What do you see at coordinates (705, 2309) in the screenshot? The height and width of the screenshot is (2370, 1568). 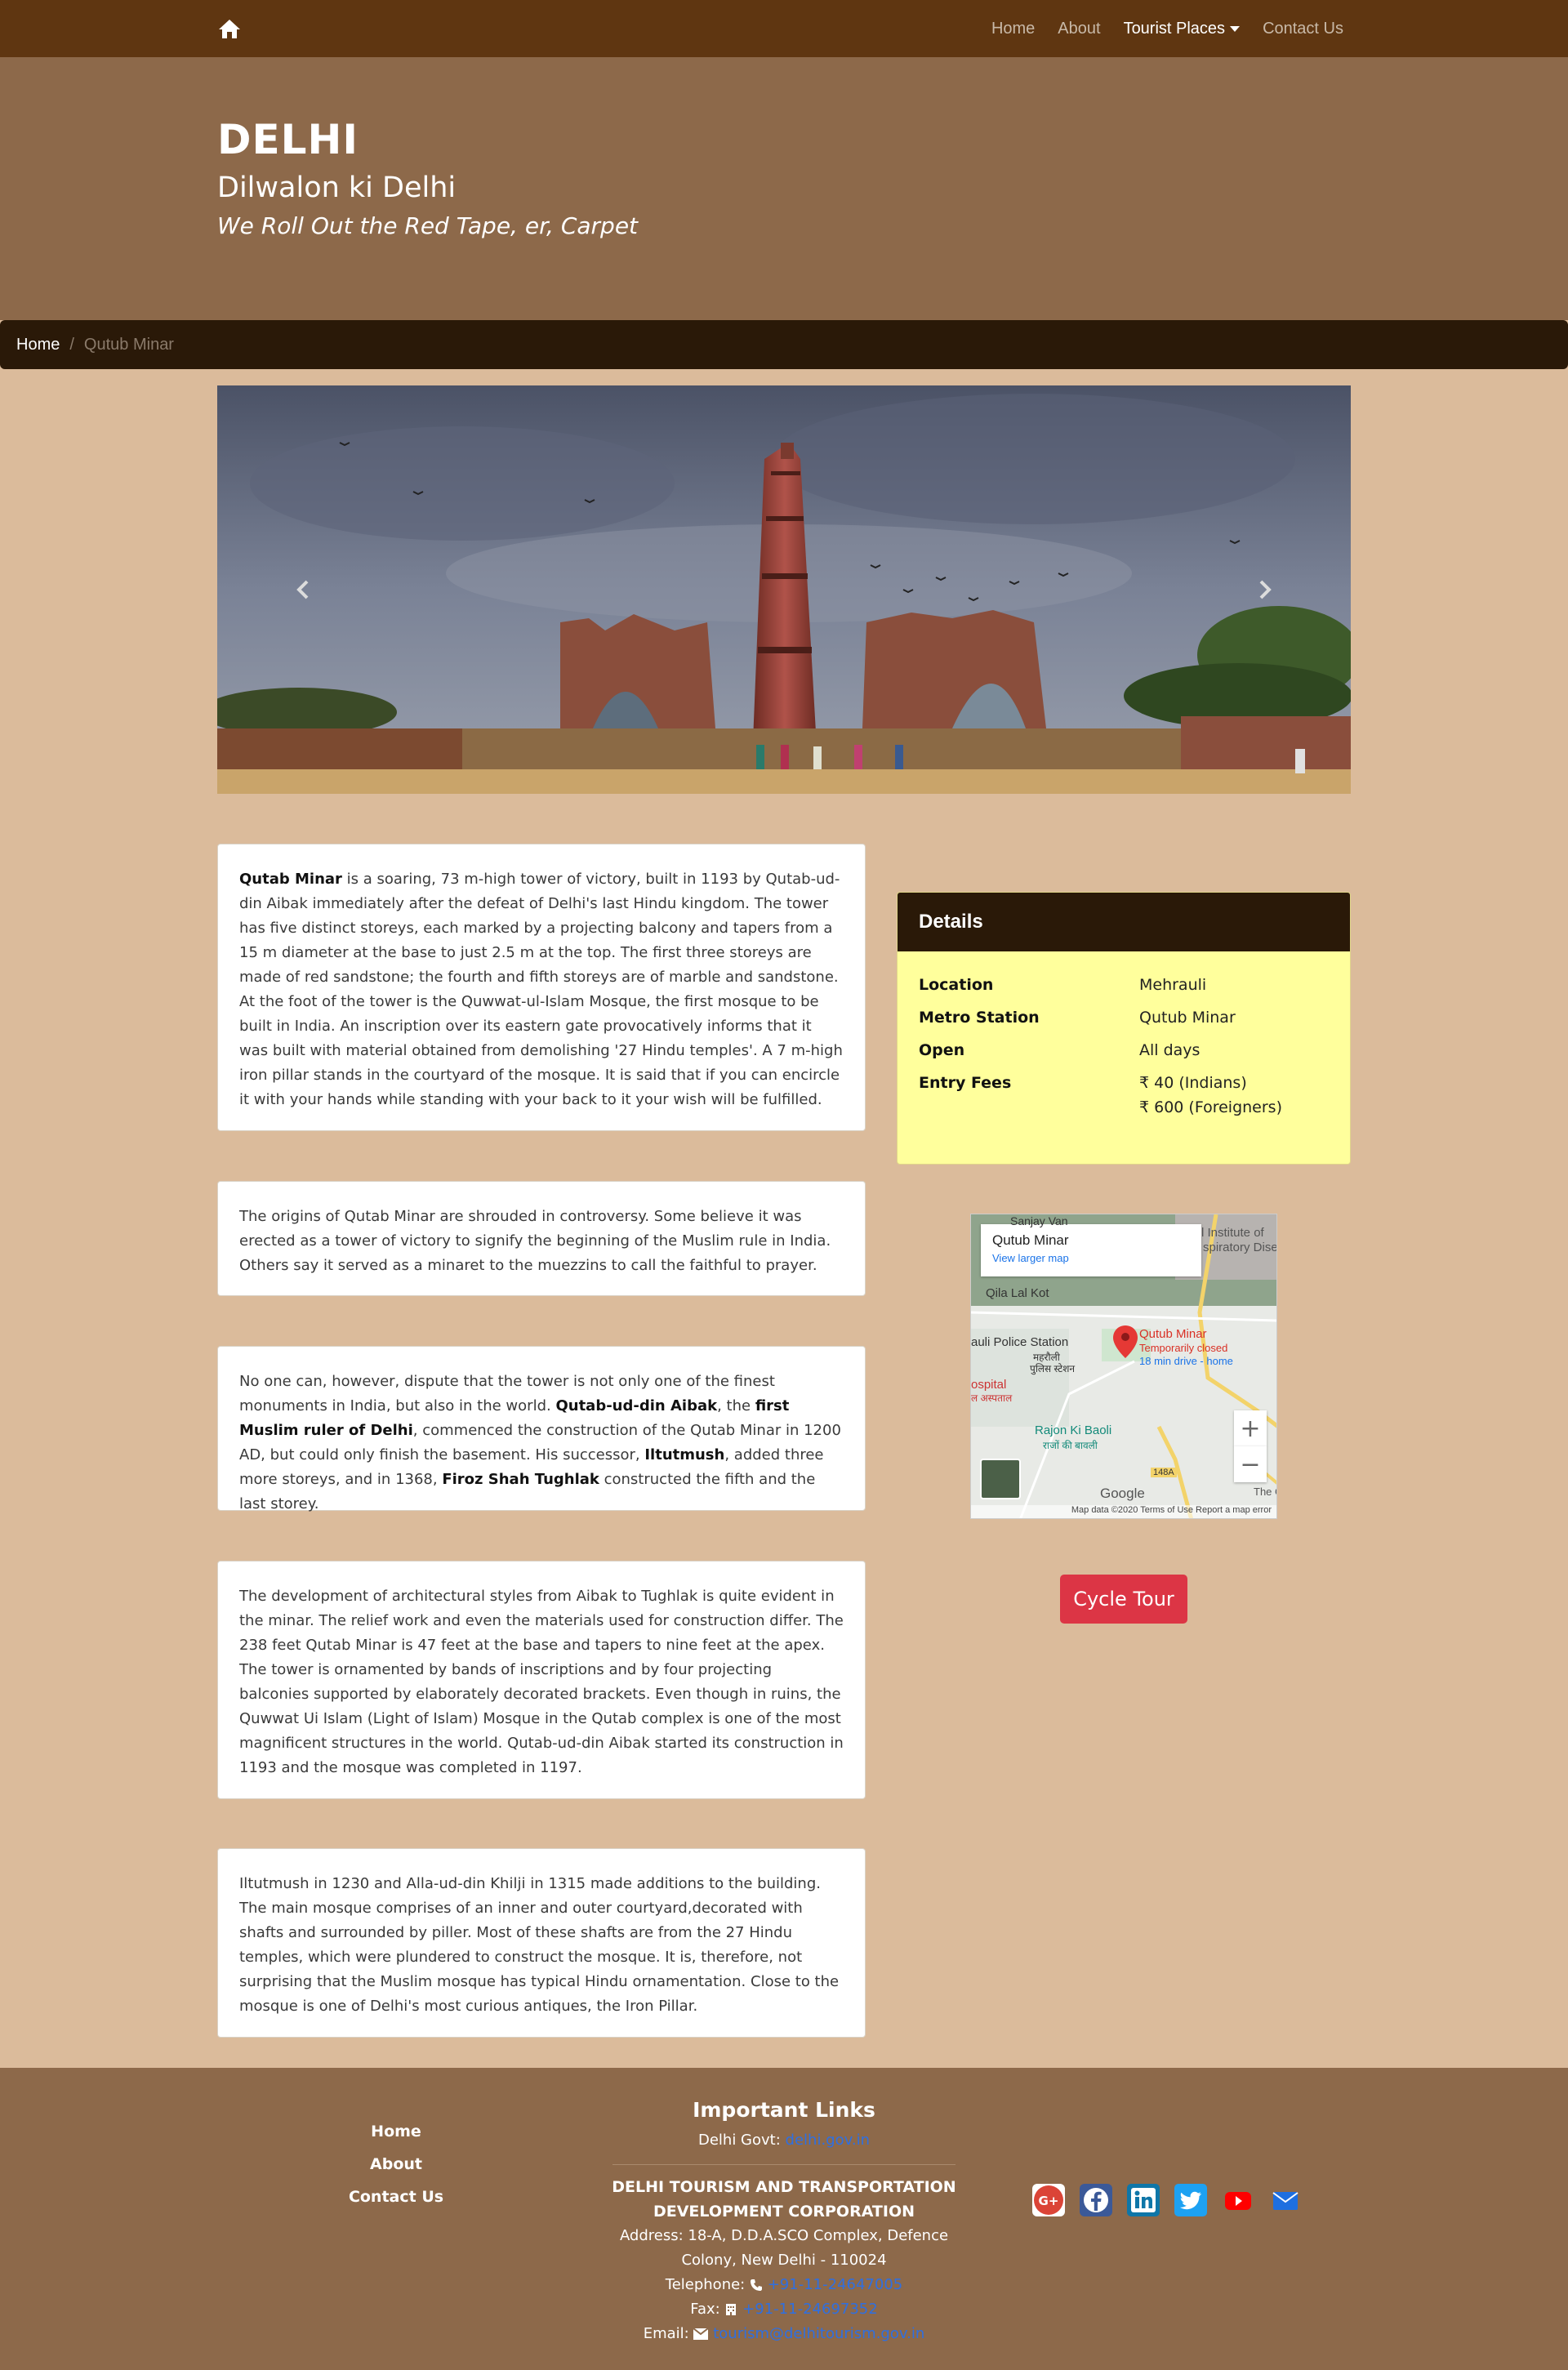 I see `fax-label: Fax:` at bounding box center [705, 2309].